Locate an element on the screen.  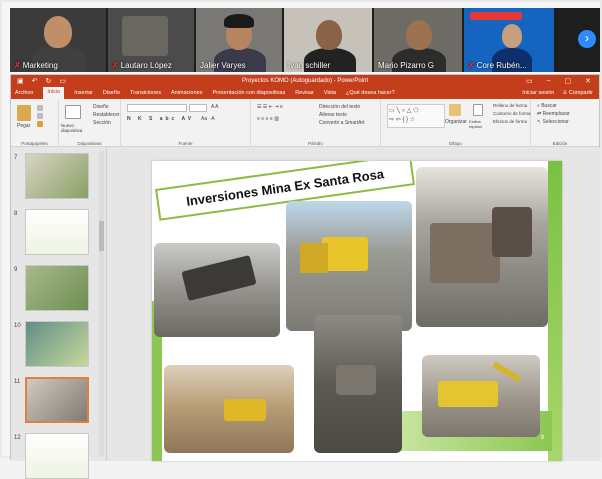
arrange-button: Organizar is located at coordinates (456, 122).